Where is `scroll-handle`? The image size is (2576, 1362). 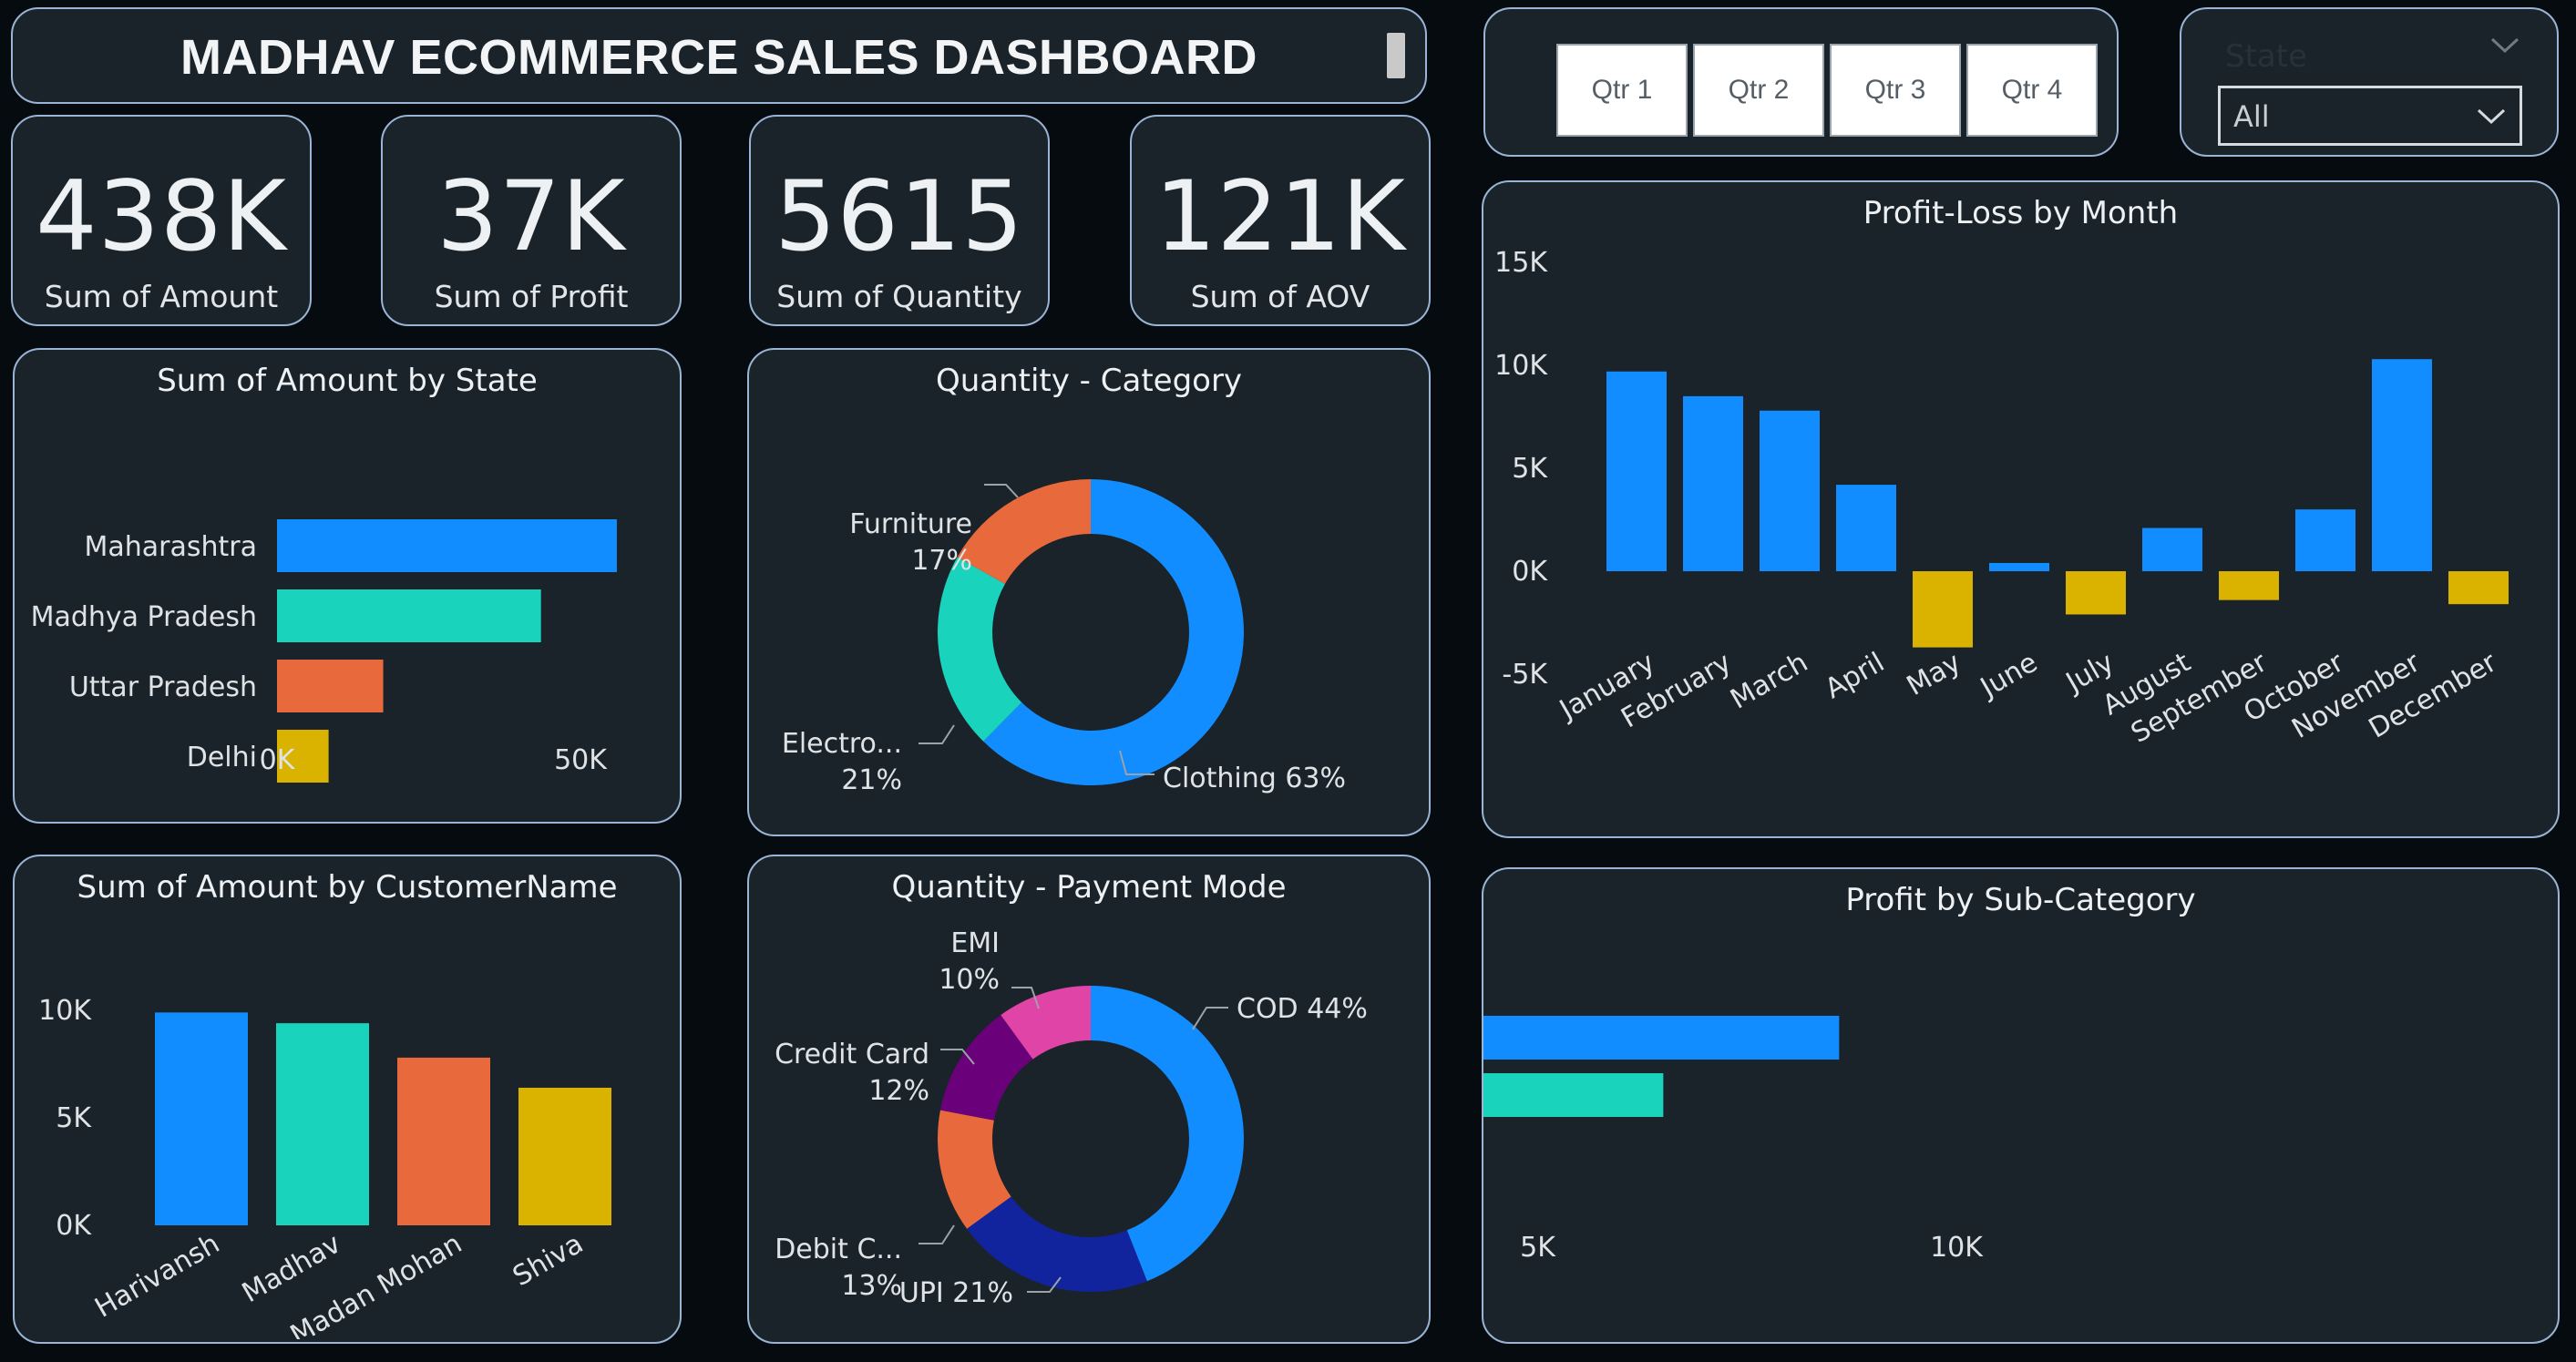
scroll-handle is located at coordinates (1396, 55).